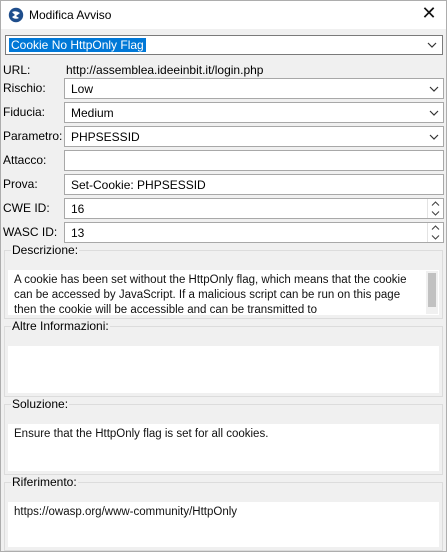  Describe the element at coordinates (25, 160) in the screenshot. I see `attacco-label: Attacco:` at that location.